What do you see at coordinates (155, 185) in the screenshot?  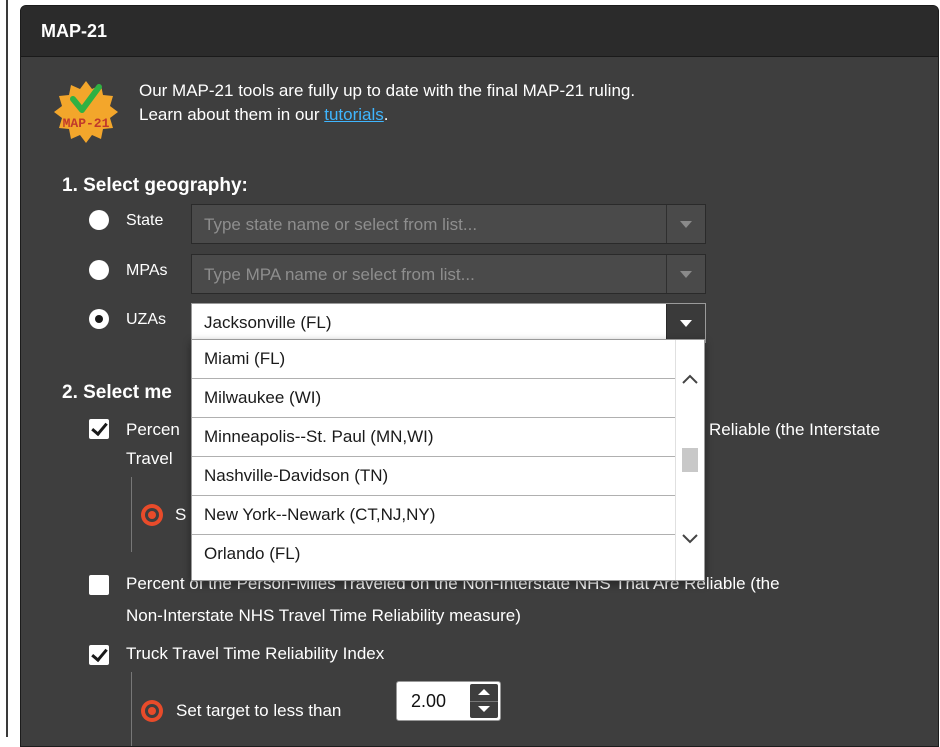 I see `select-geography-title: 1. Select geography:` at bounding box center [155, 185].